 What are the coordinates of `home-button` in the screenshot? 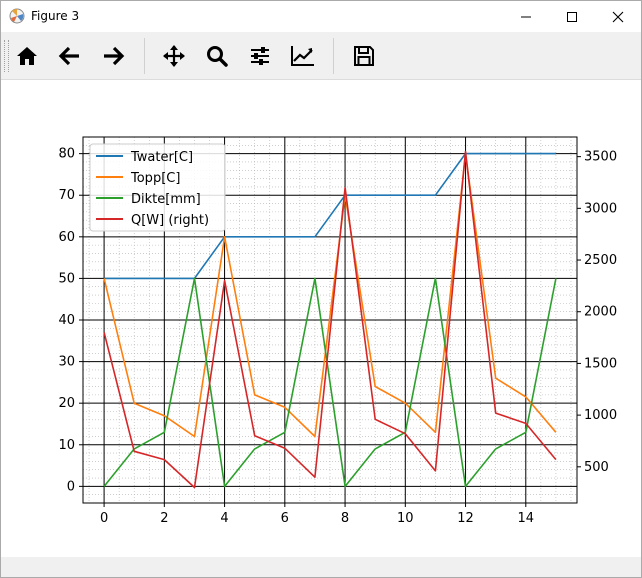 It's located at (27, 56).